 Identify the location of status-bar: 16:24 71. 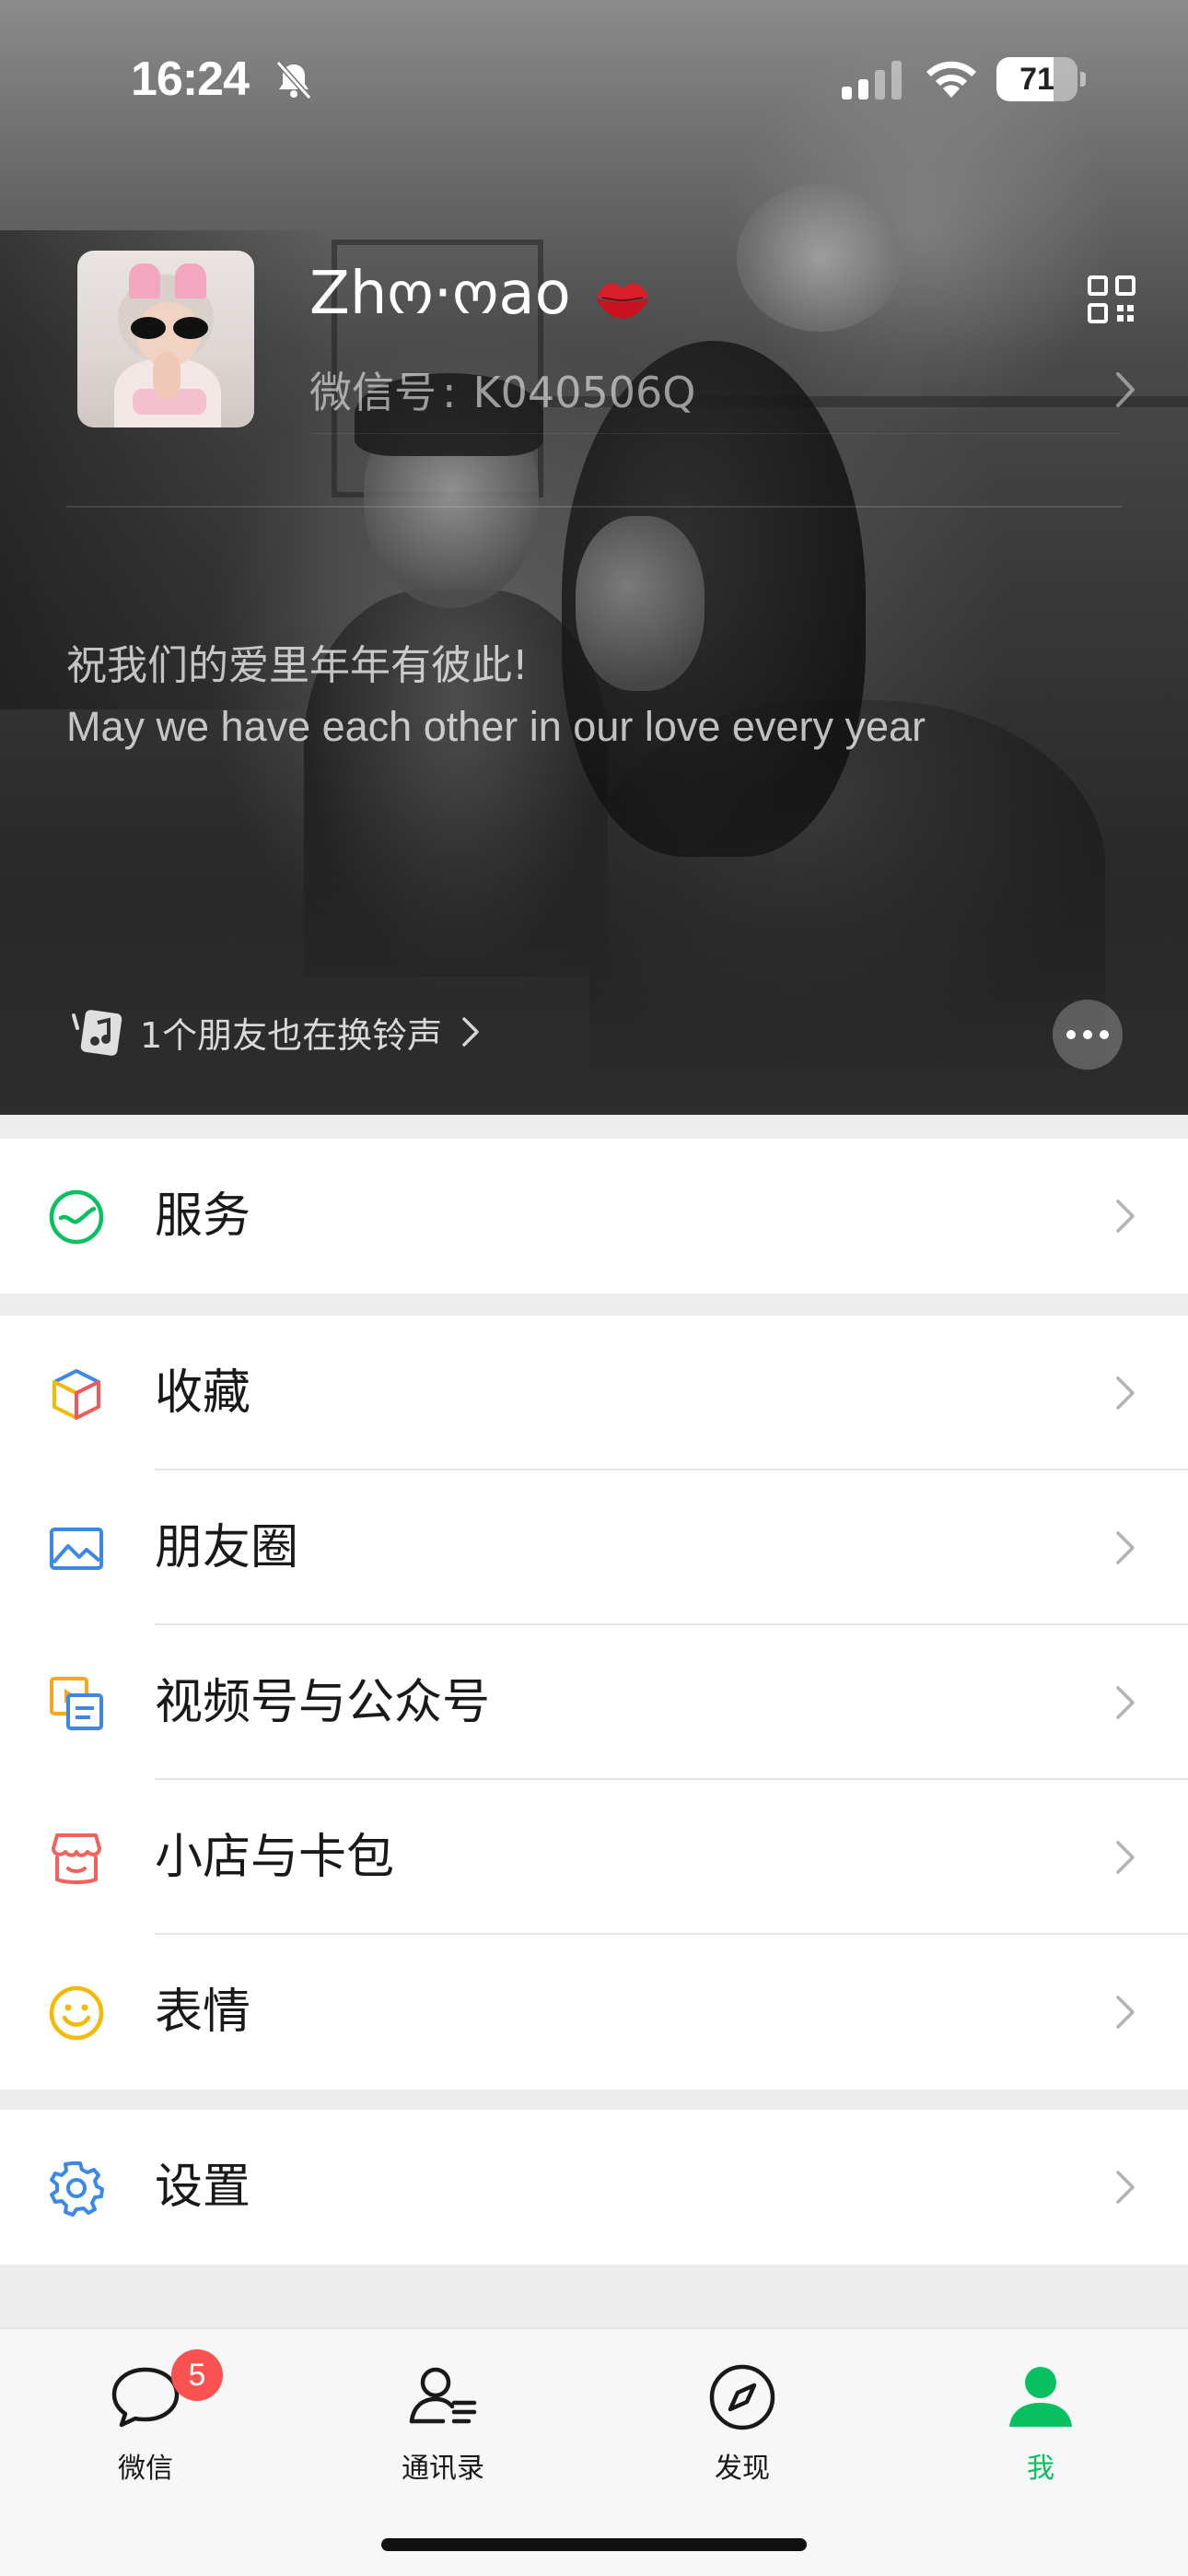
(594, 78).